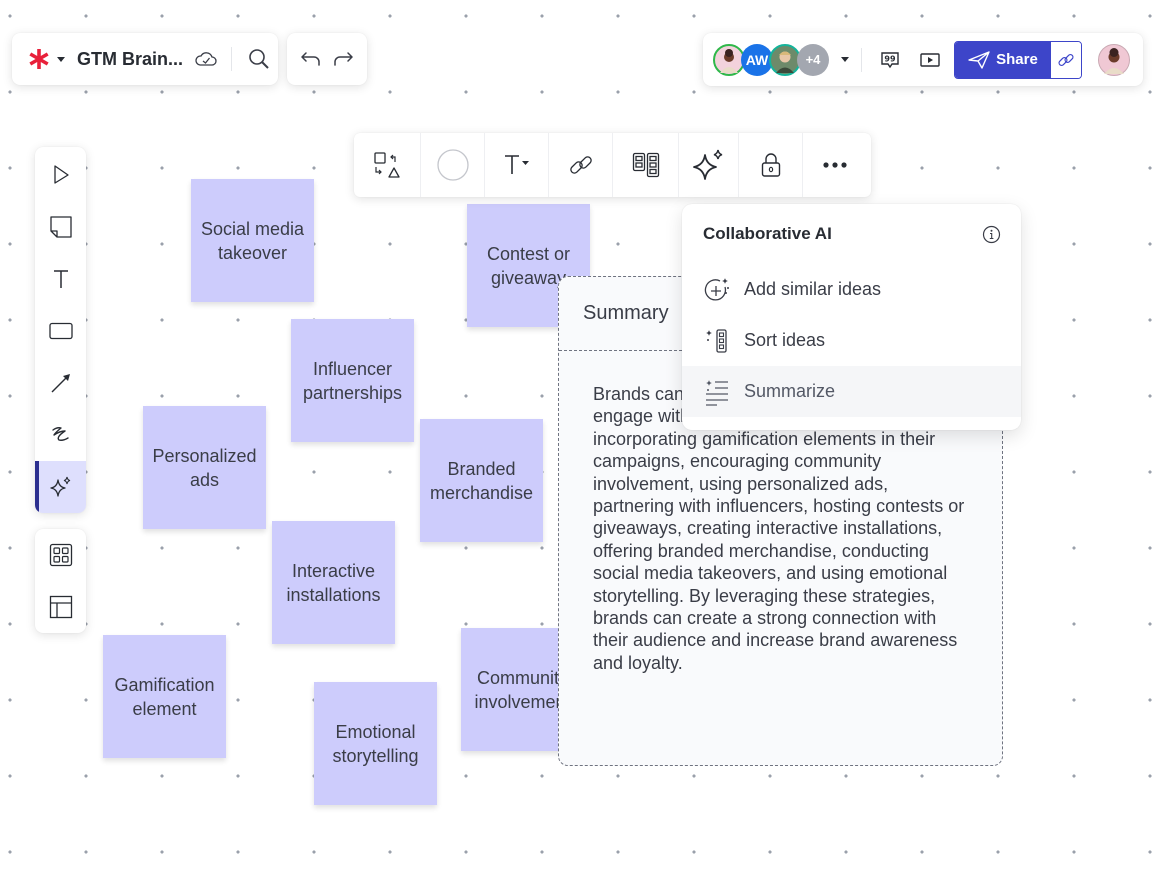  I want to click on share-controls: Share, so click(1018, 59).